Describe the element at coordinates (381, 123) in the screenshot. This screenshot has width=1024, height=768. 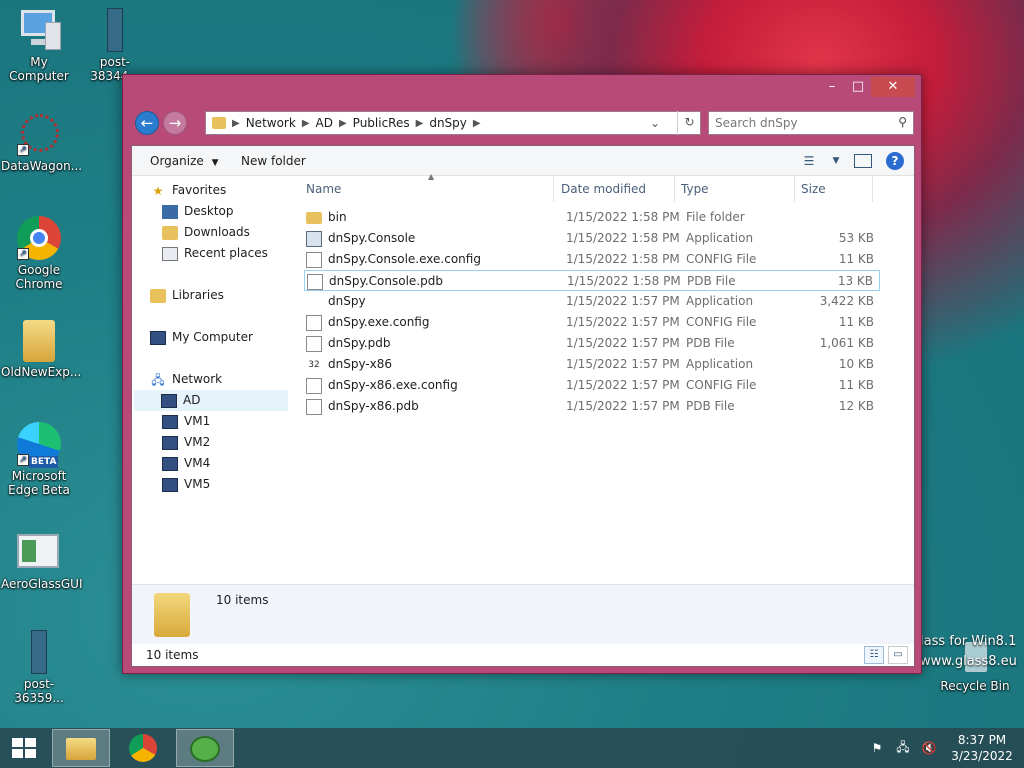
I see `breadcrumb-publicres: PublicRes` at that location.